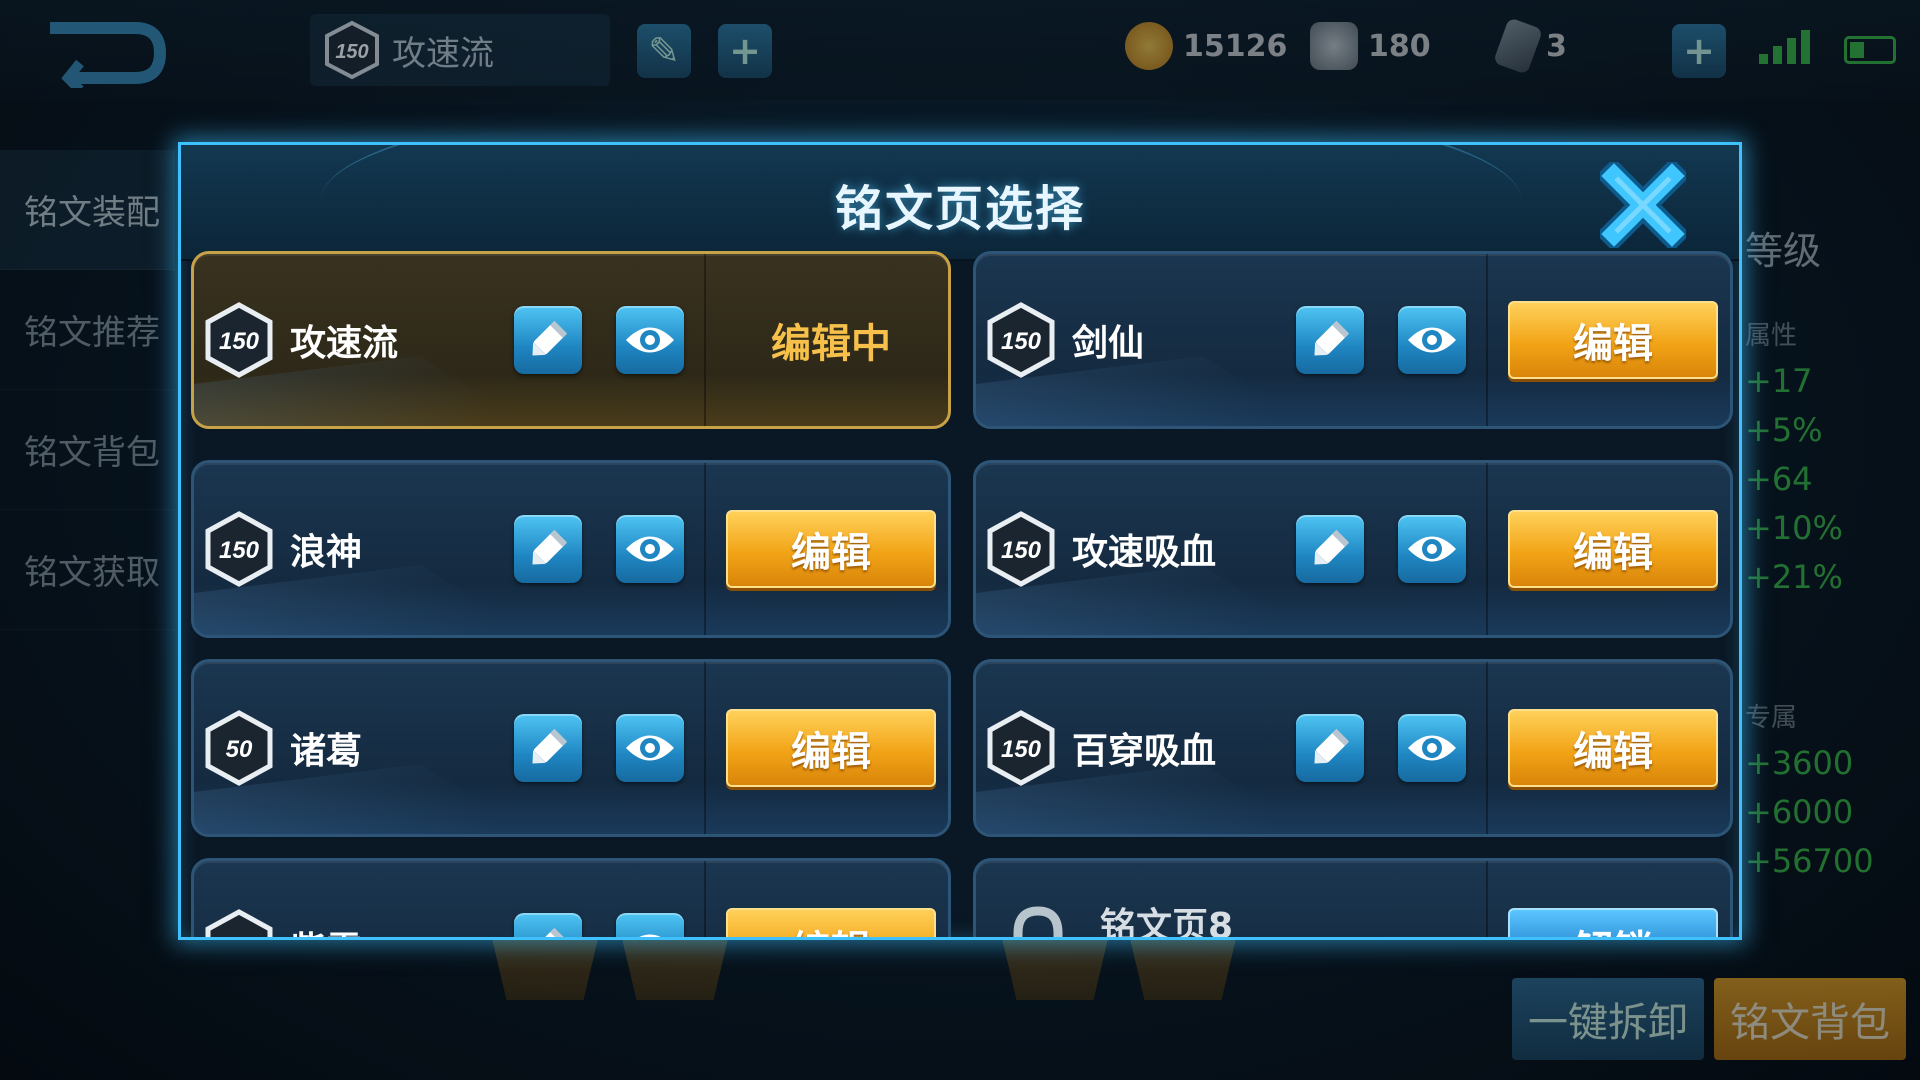 The width and height of the screenshot is (1920, 1080). I want to click on page-card: 150 攻速流 编辑中, so click(571, 340).